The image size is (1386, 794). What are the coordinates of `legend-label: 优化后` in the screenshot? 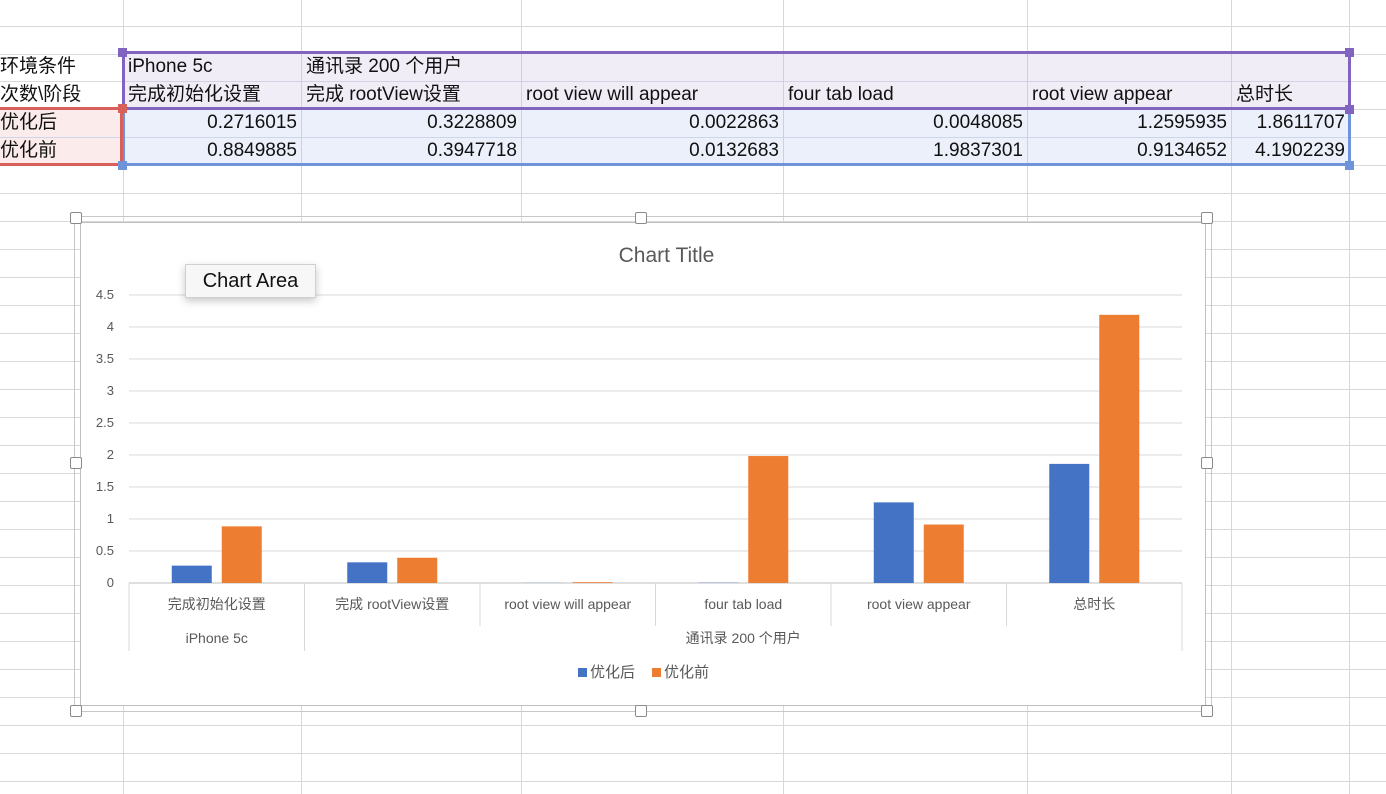 It's located at (612, 672).